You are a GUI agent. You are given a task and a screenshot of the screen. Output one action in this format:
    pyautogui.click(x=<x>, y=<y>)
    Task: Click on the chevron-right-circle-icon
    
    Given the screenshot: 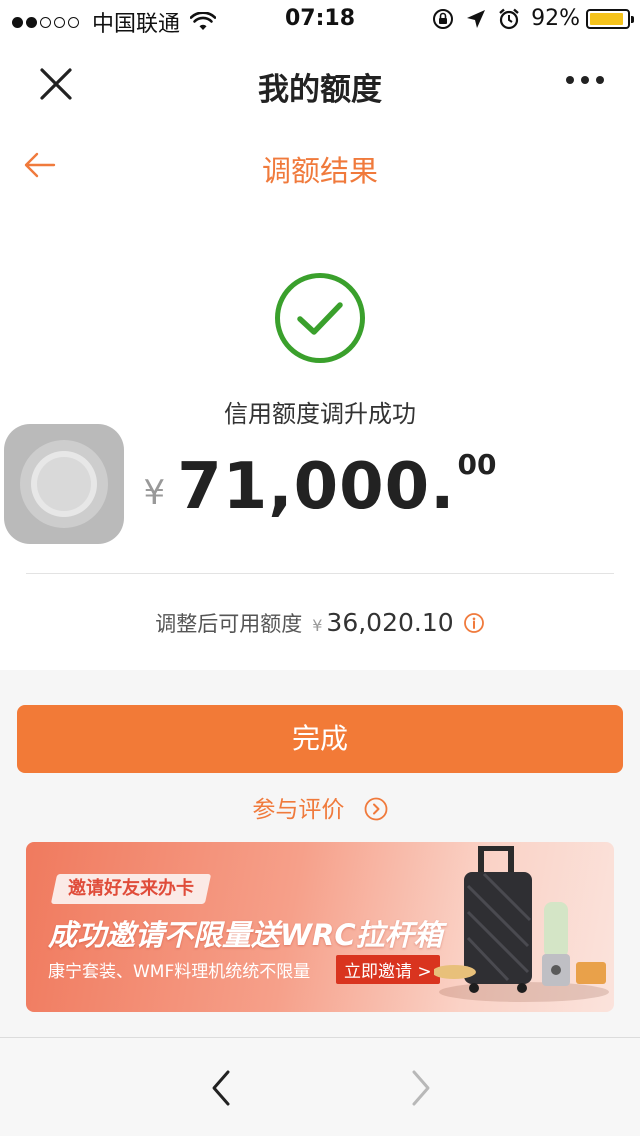 What is the action you would take?
    pyautogui.click(x=376, y=809)
    